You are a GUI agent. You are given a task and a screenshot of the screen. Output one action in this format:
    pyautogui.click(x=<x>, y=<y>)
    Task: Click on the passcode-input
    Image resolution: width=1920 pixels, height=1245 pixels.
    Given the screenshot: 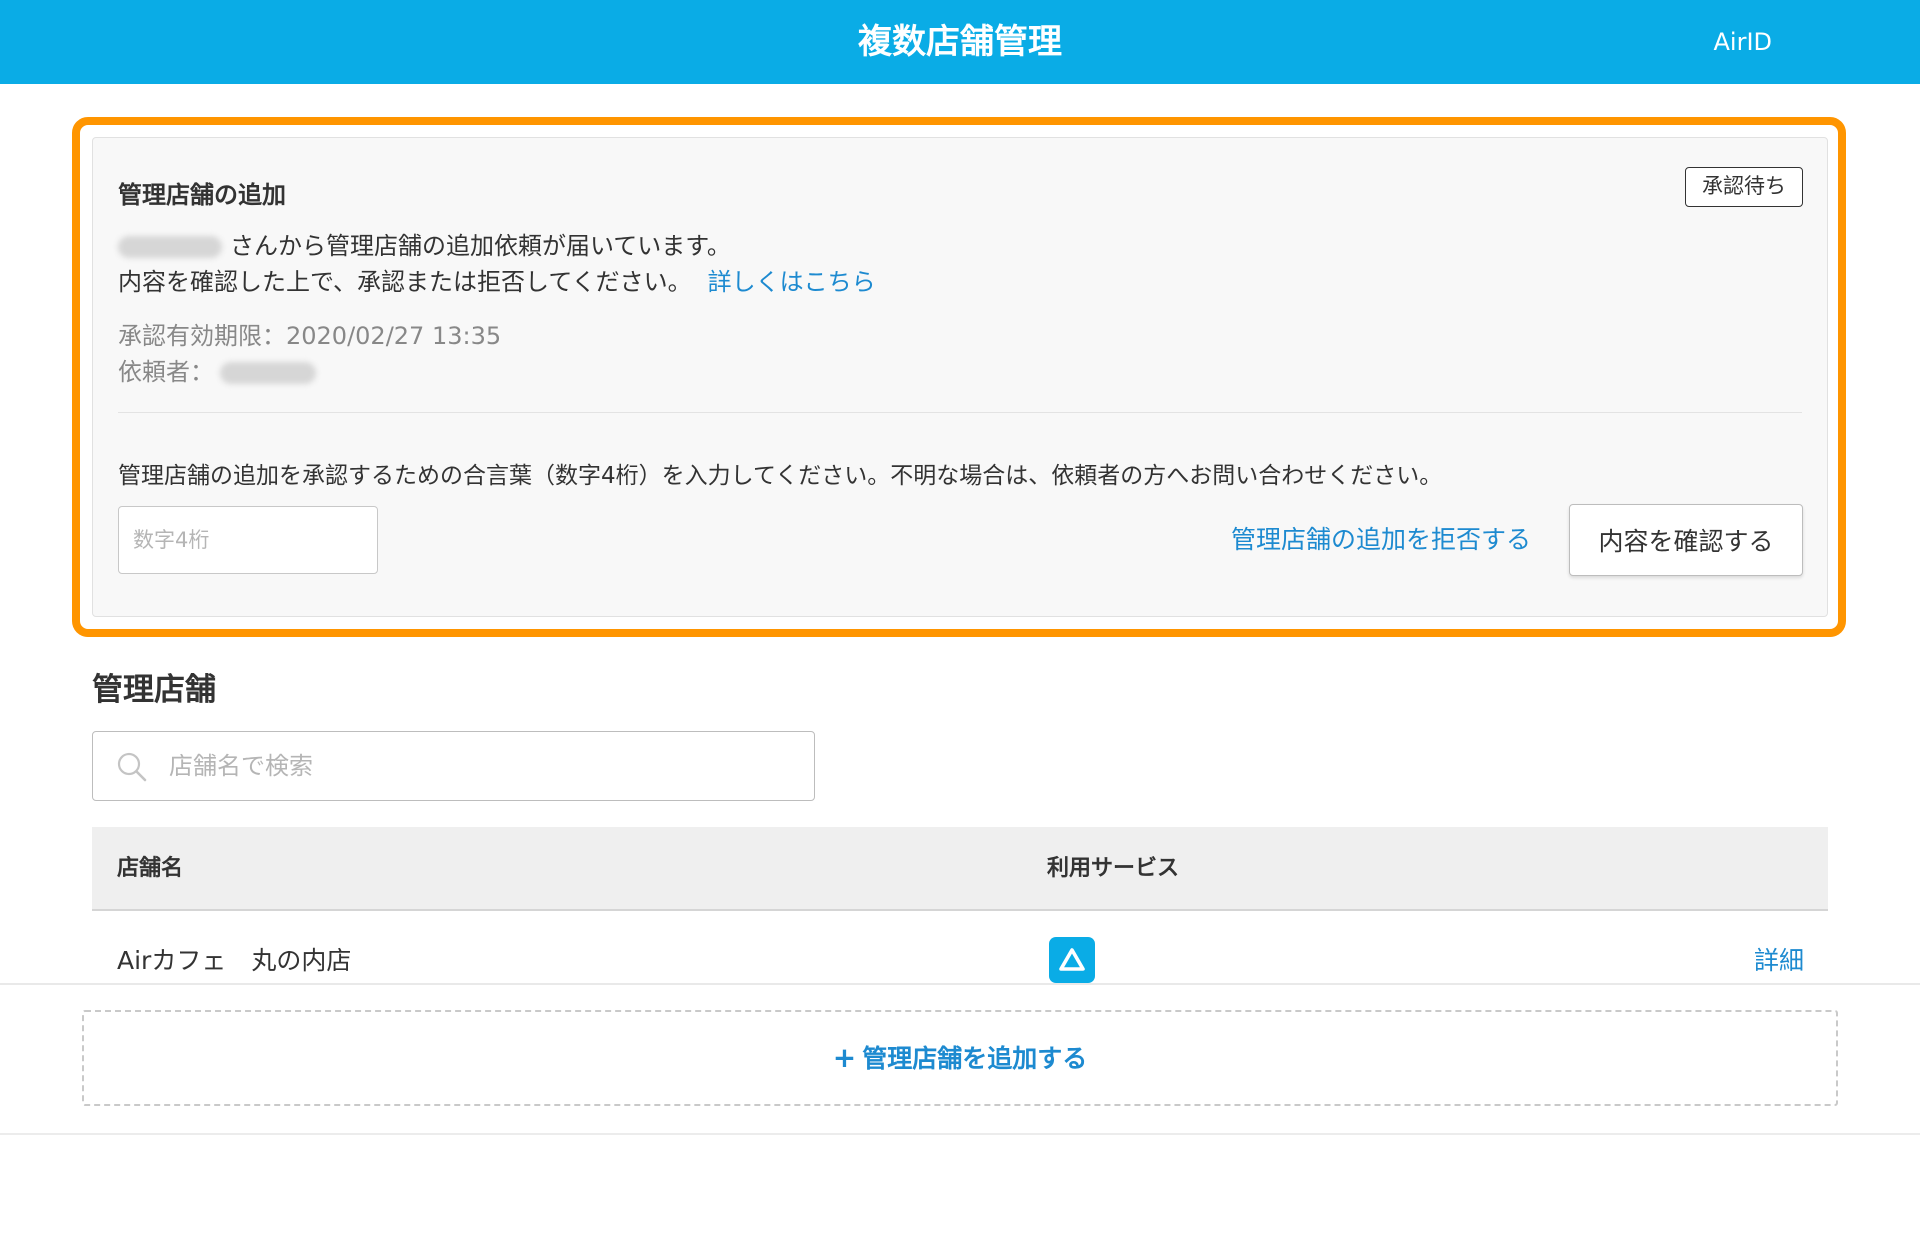 What is the action you would take?
    pyautogui.click(x=248, y=540)
    